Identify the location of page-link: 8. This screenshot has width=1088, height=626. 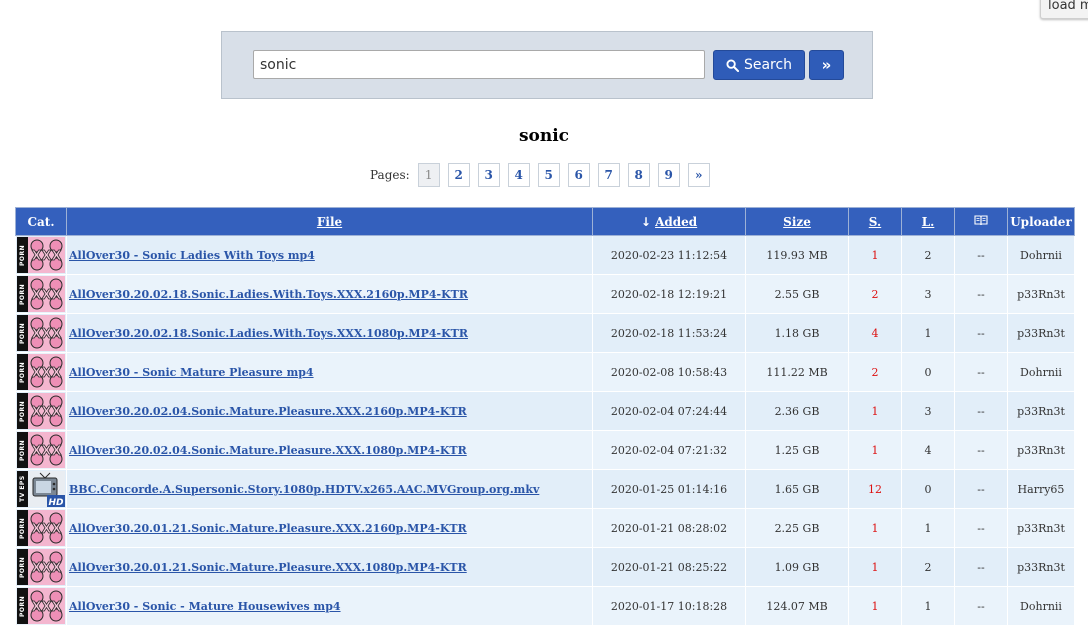
(638, 175).